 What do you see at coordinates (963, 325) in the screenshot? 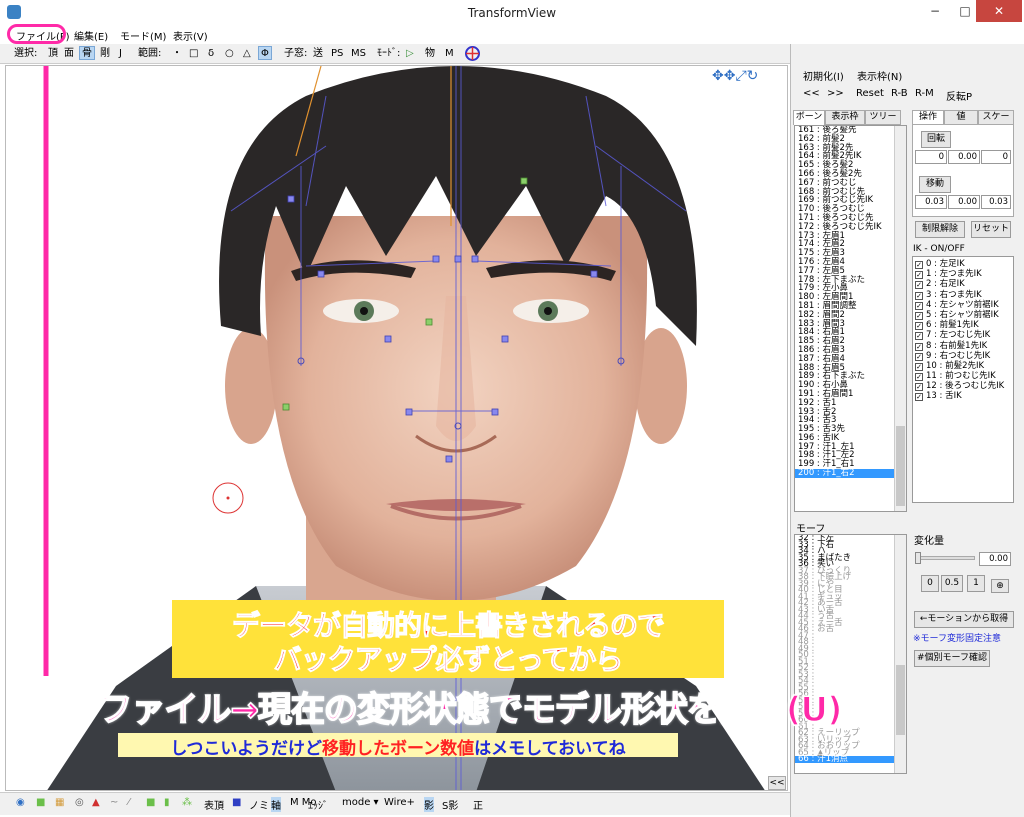
I see `ik-list-item: ✓ 6 : 前髪1先IK` at bounding box center [963, 325].